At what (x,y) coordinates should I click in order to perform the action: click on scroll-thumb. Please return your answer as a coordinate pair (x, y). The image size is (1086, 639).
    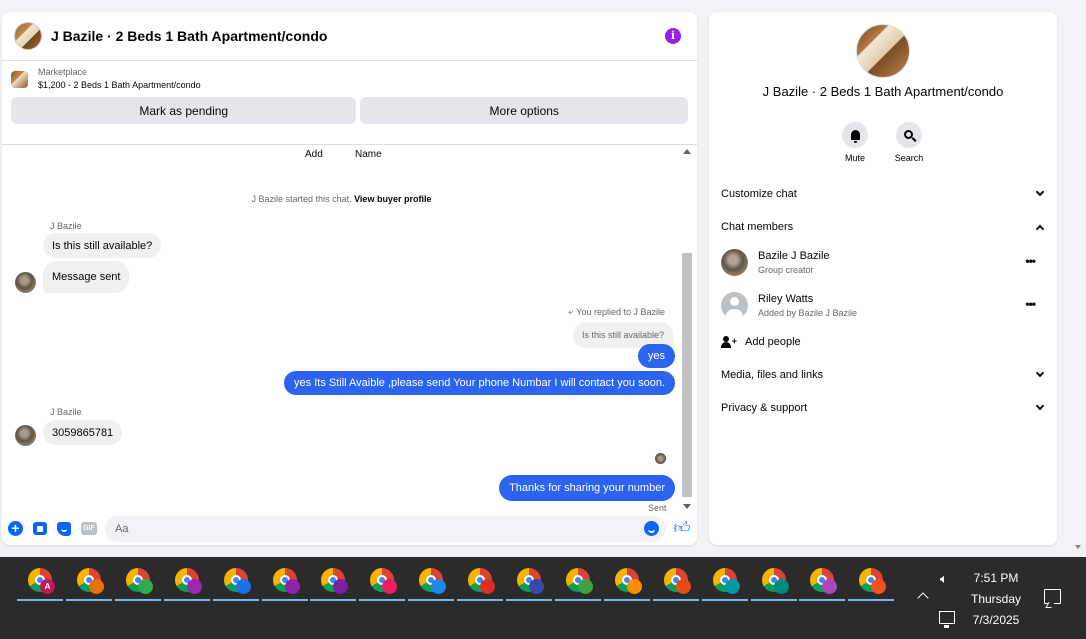
    Looking at the image, I should click on (687, 375).